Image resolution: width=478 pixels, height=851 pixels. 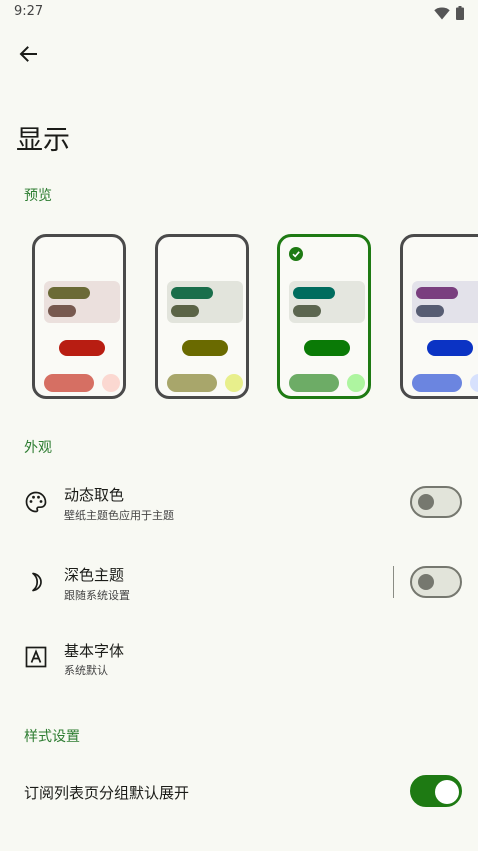 What do you see at coordinates (107, 793) in the screenshot?
I see `setting-title: 订阅列表页分组默认展开` at bounding box center [107, 793].